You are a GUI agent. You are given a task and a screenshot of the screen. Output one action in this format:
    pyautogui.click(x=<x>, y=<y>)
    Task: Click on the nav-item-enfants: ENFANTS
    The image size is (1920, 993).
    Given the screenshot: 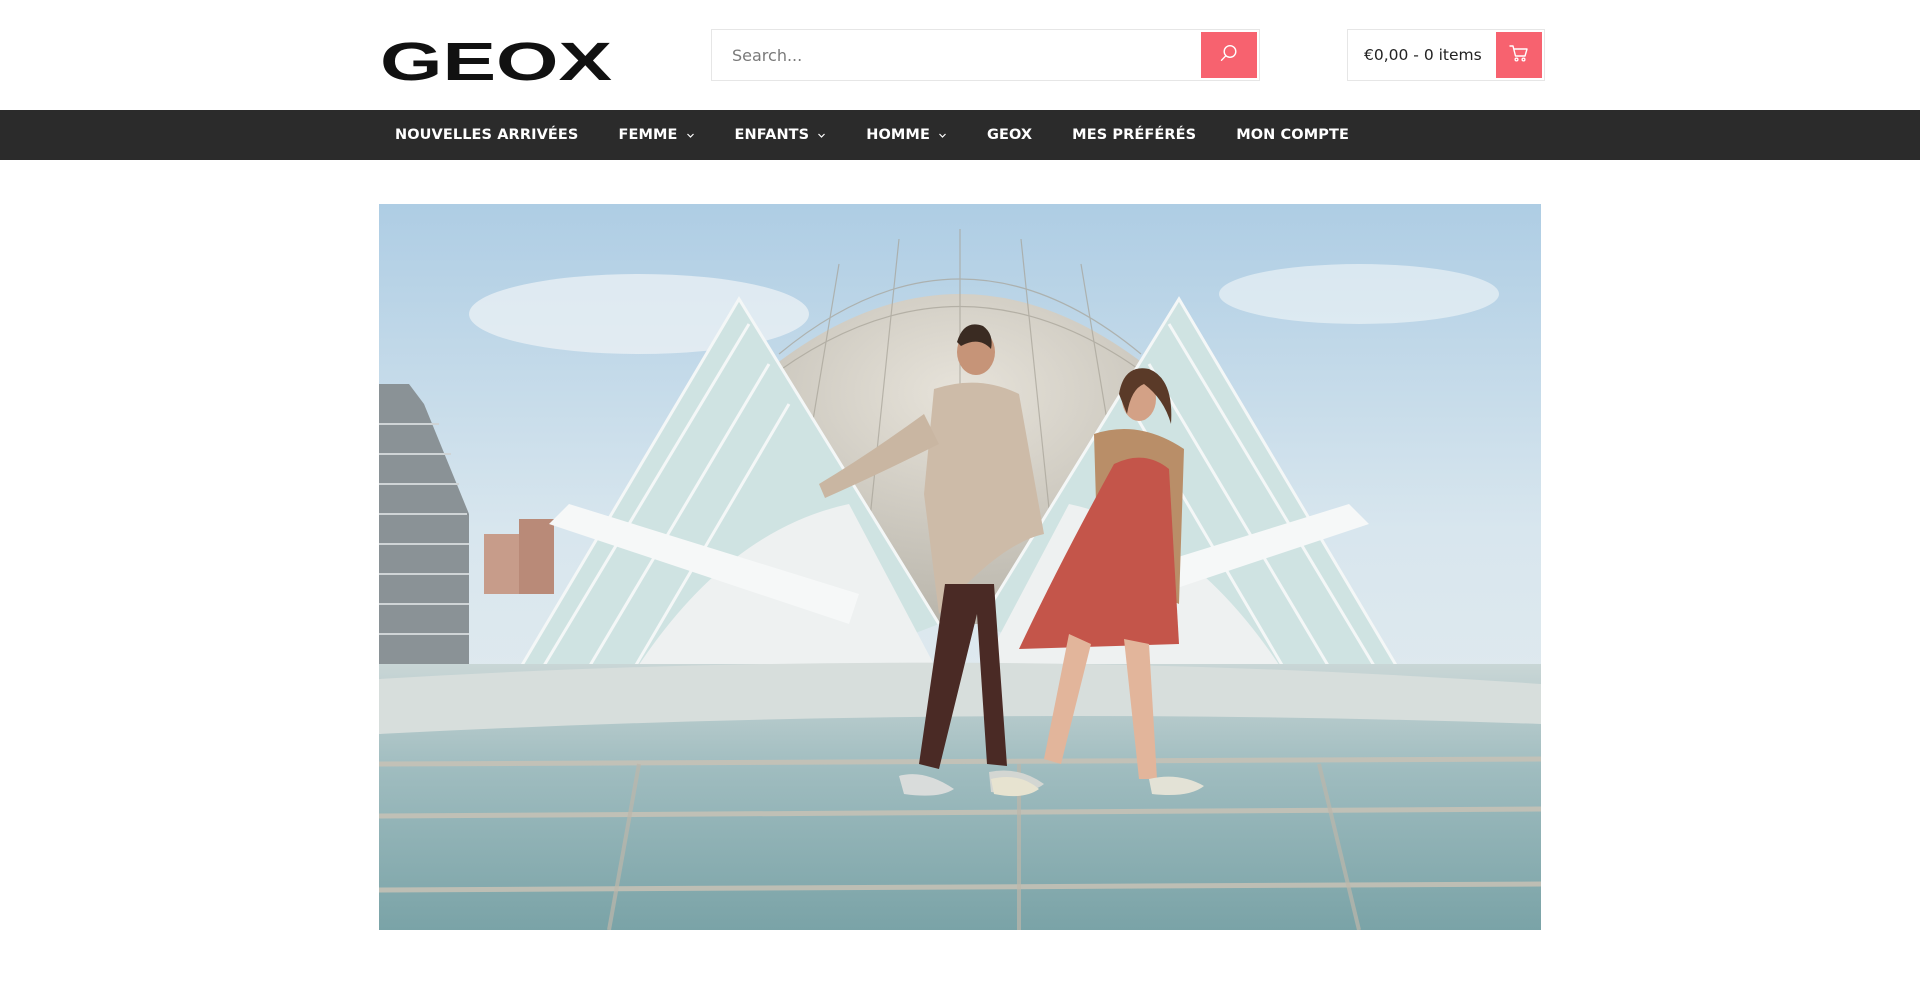 What is the action you would take?
    pyautogui.click(x=777, y=135)
    